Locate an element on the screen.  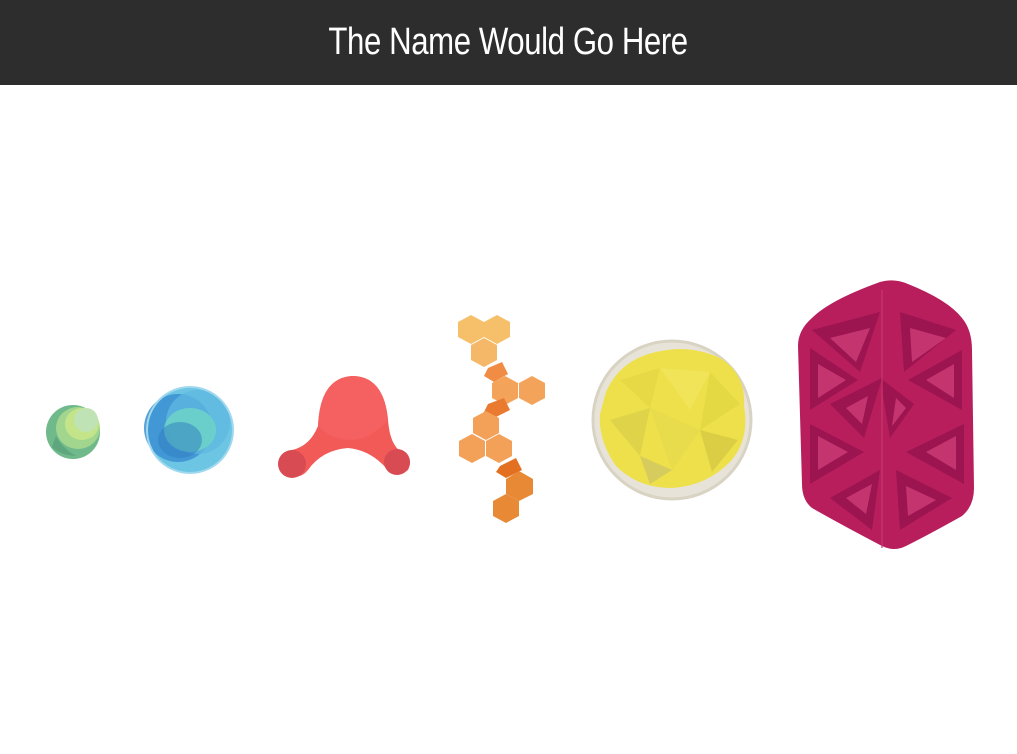
page-title: The Name Would Go Here is located at coordinates (508, 42).